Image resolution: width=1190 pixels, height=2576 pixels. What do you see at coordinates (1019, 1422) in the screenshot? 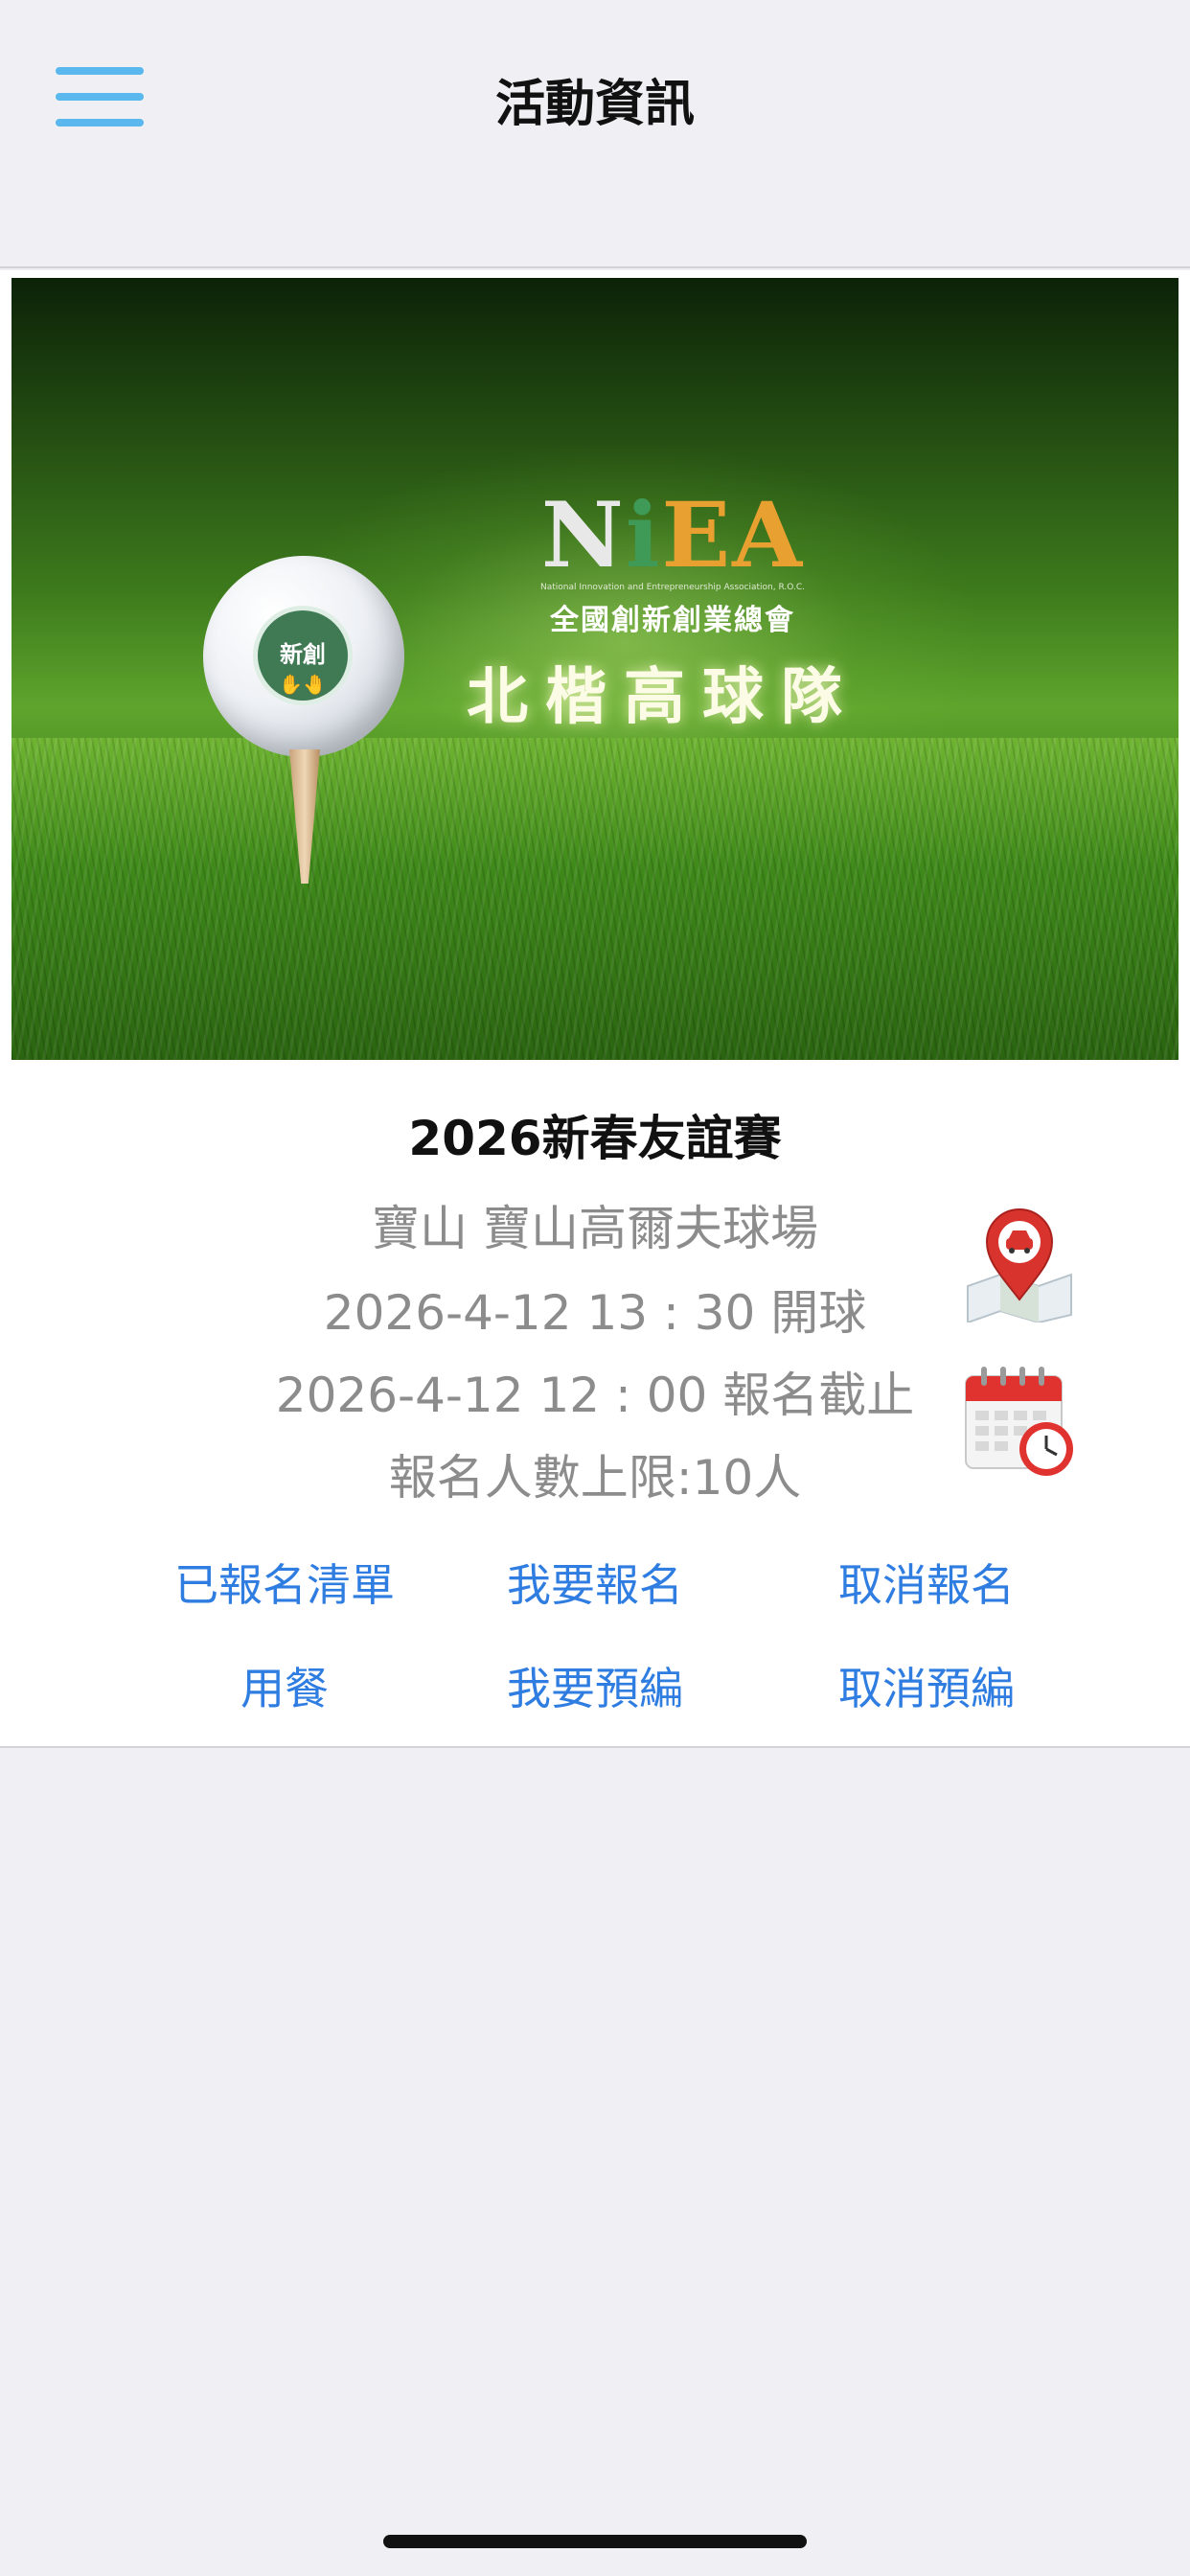
I see `calendar-clock-icon` at bounding box center [1019, 1422].